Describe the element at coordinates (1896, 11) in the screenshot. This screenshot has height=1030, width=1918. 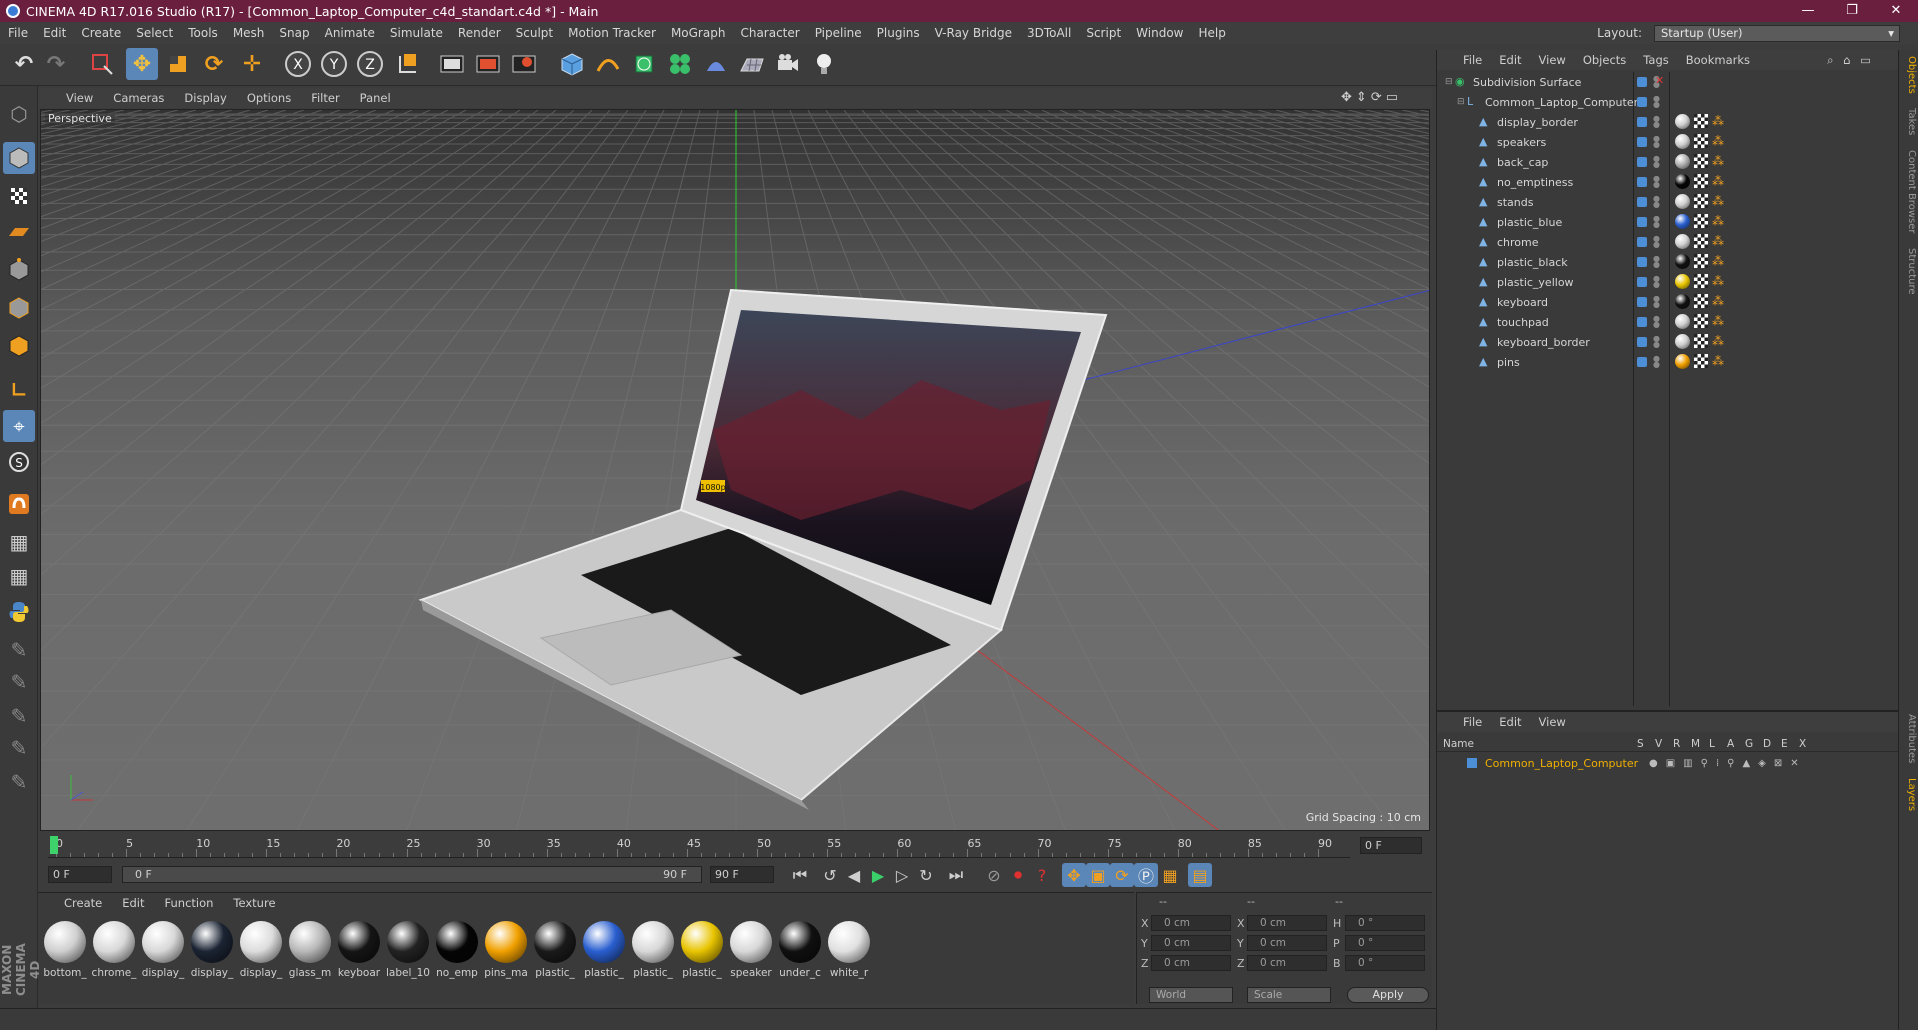
I see `close-button: ✕` at that location.